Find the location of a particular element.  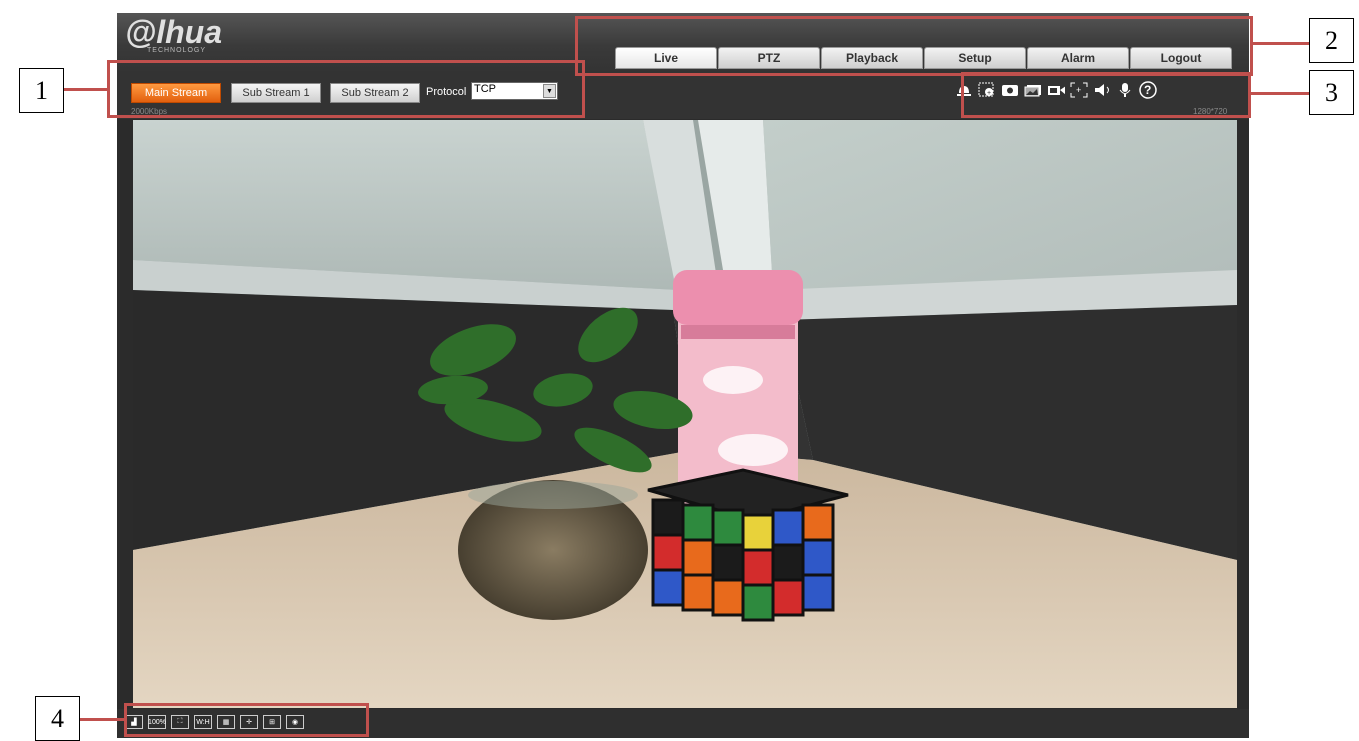

callout-number-3: 3 is located at coordinates (1331, 92).